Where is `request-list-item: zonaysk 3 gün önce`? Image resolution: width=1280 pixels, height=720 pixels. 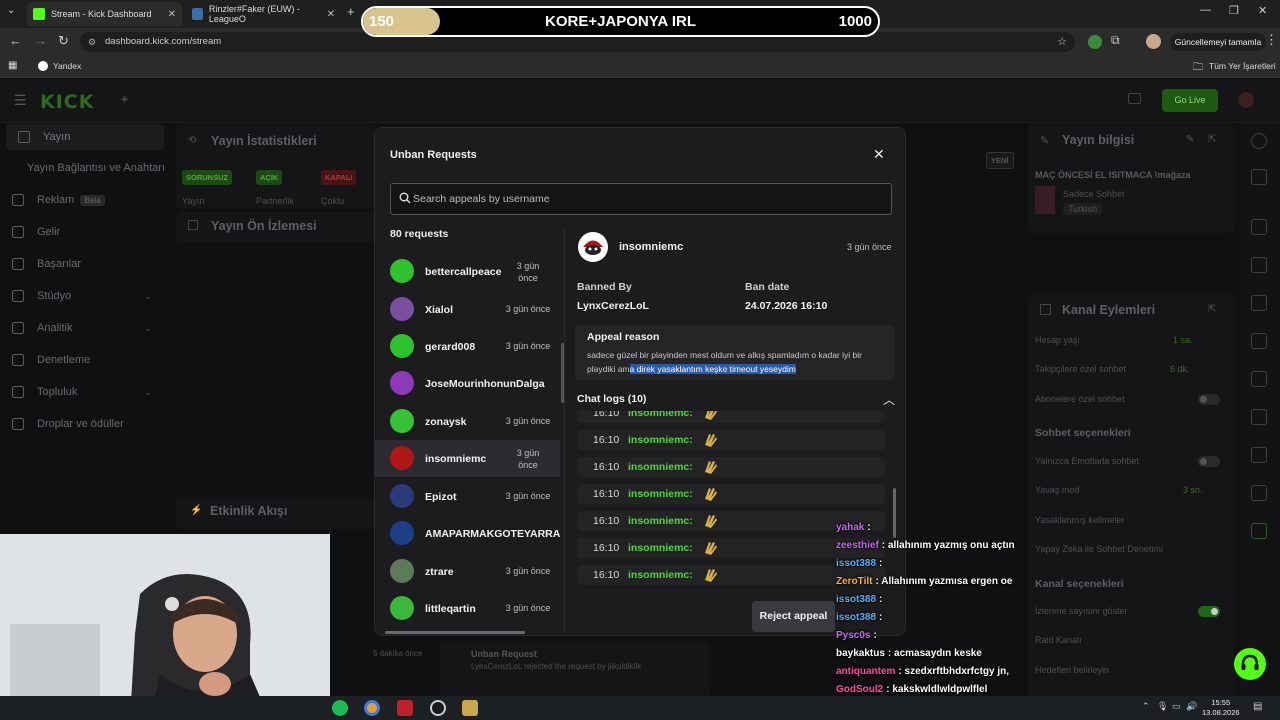
request-list-item: zonaysk 3 gün önce is located at coordinates (467, 421).